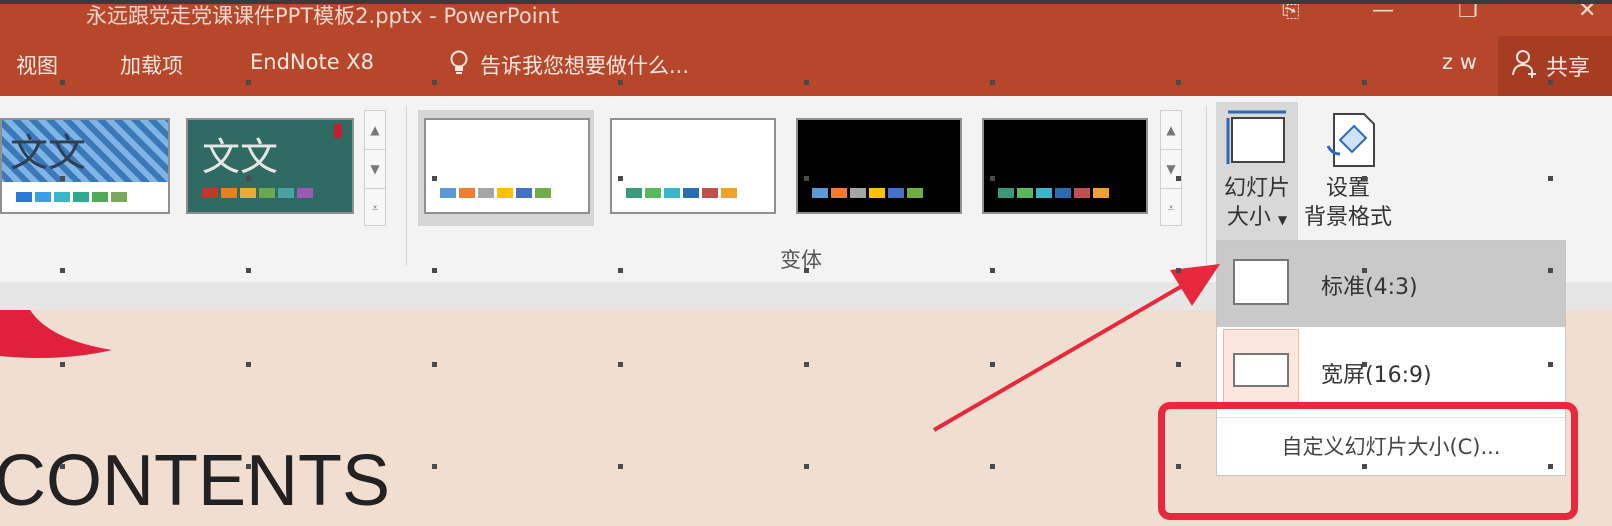 Image resolution: width=1612 pixels, height=526 pixels. I want to click on slide-size-icon, so click(1257, 140).